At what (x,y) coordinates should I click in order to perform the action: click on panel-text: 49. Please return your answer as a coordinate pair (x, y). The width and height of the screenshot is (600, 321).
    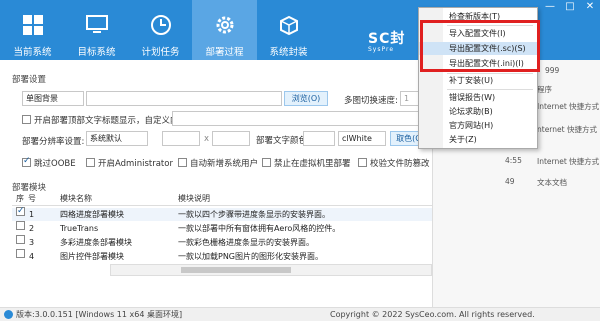
    Looking at the image, I should click on (510, 181).